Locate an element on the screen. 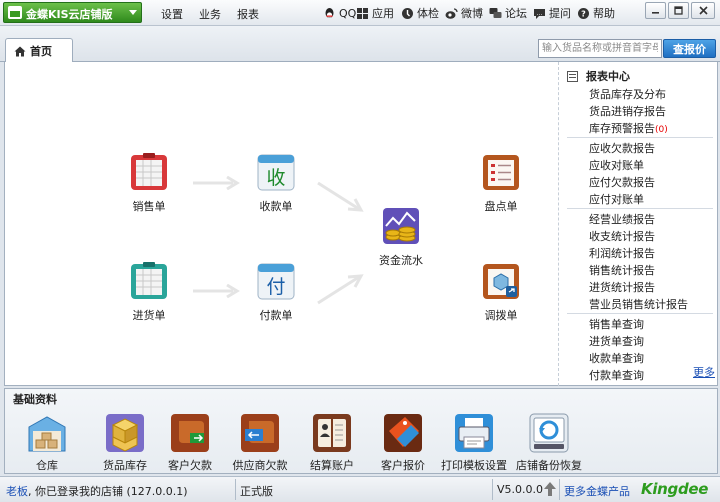 This screenshot has height=502, width=720. more-products-link: 更多金蝶产品 is located at coordinates (597, 491).